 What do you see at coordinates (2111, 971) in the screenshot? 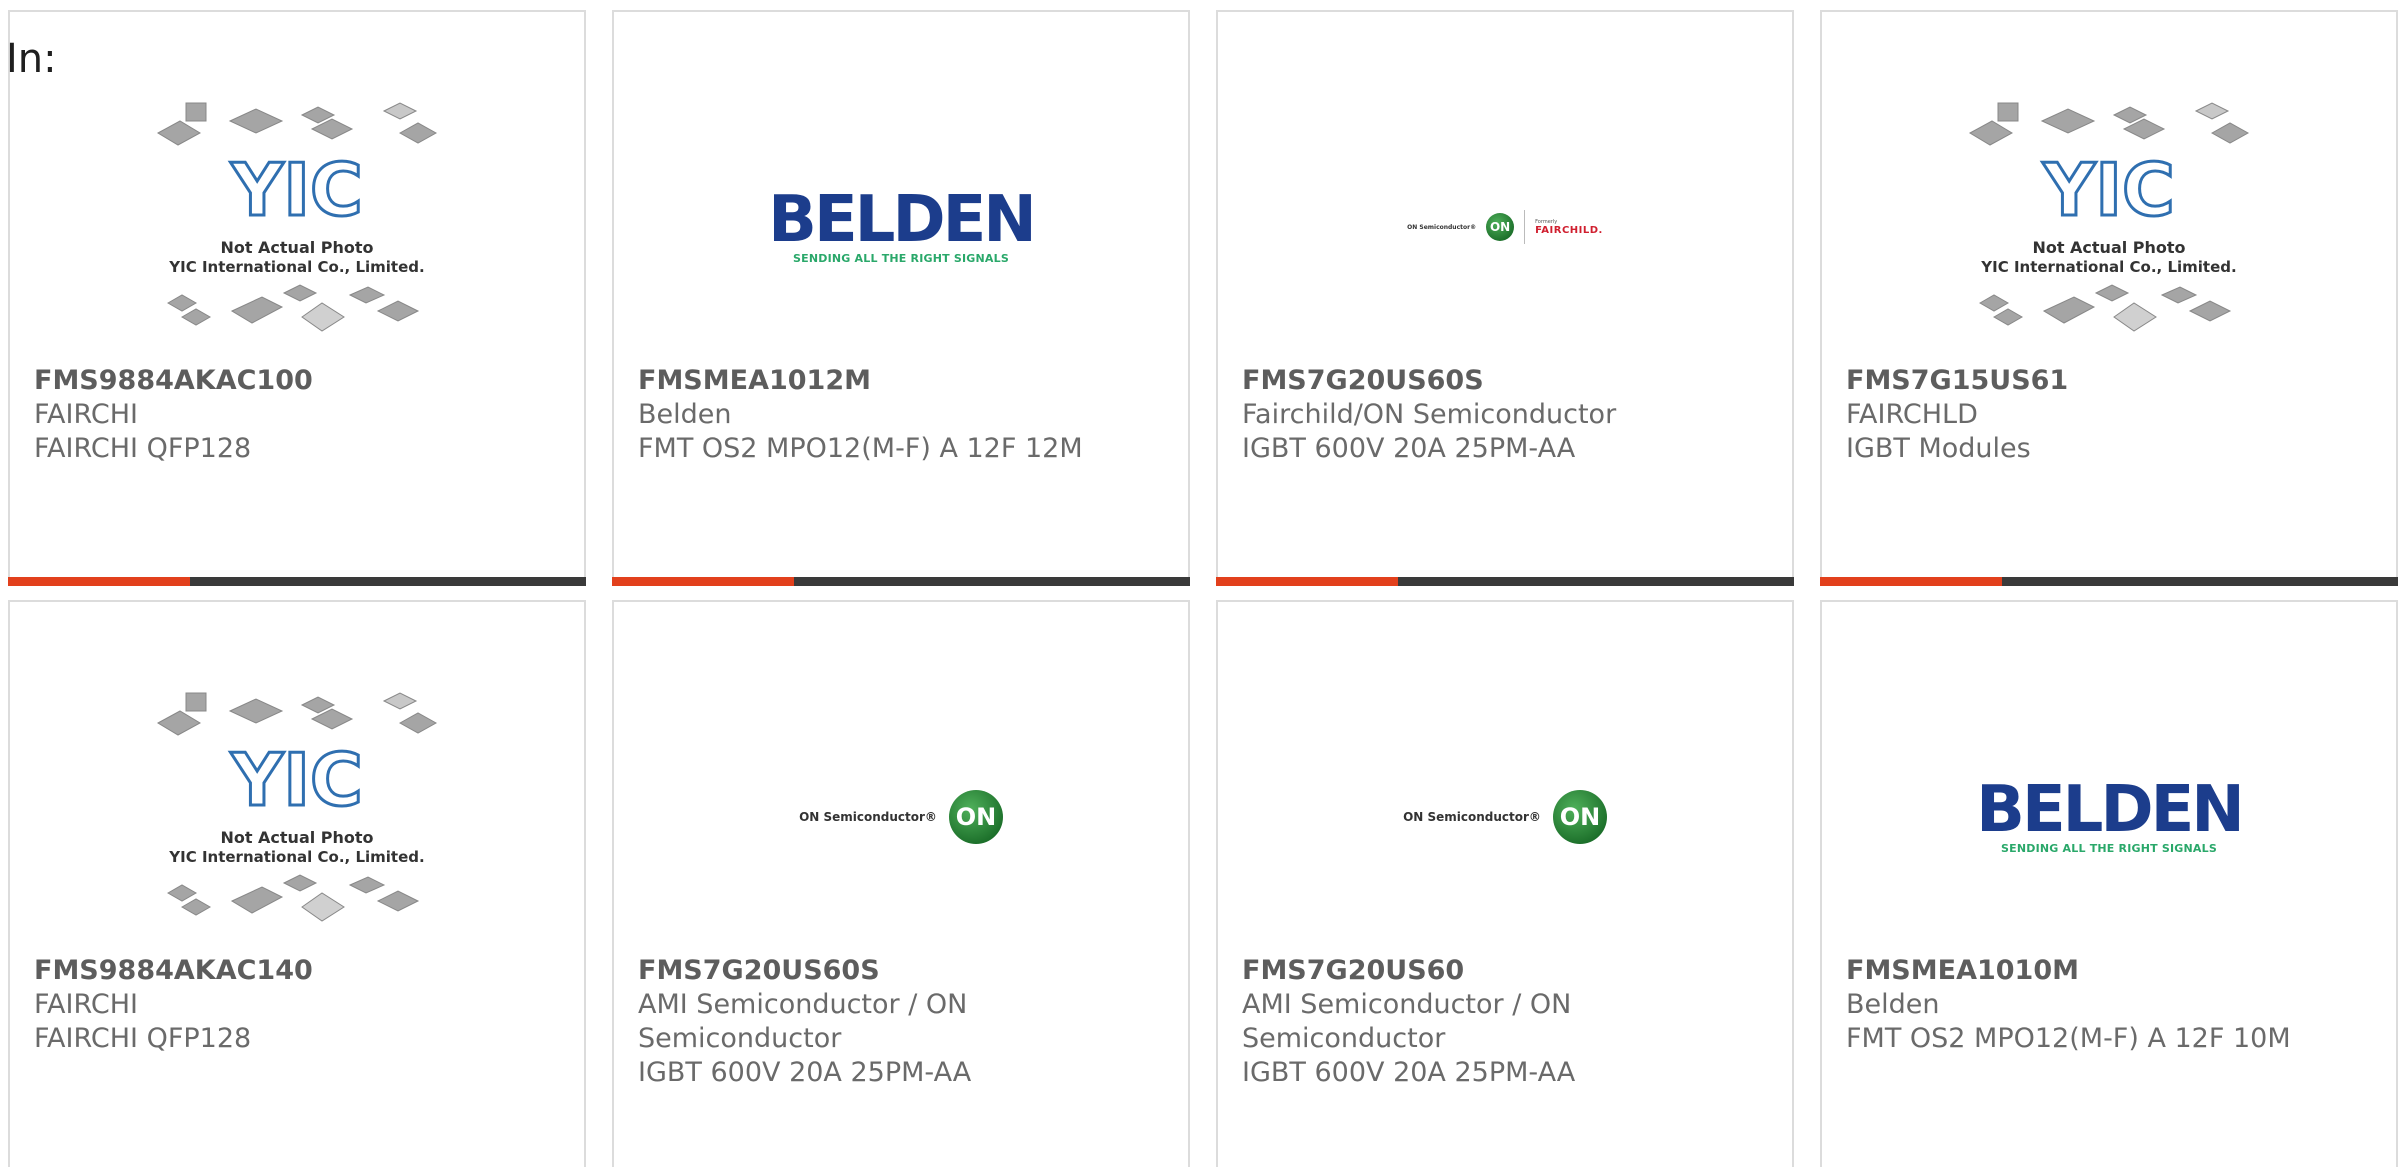
I see `product-part-number: FMSMEA1010M` at bounding box center [2111, 971].